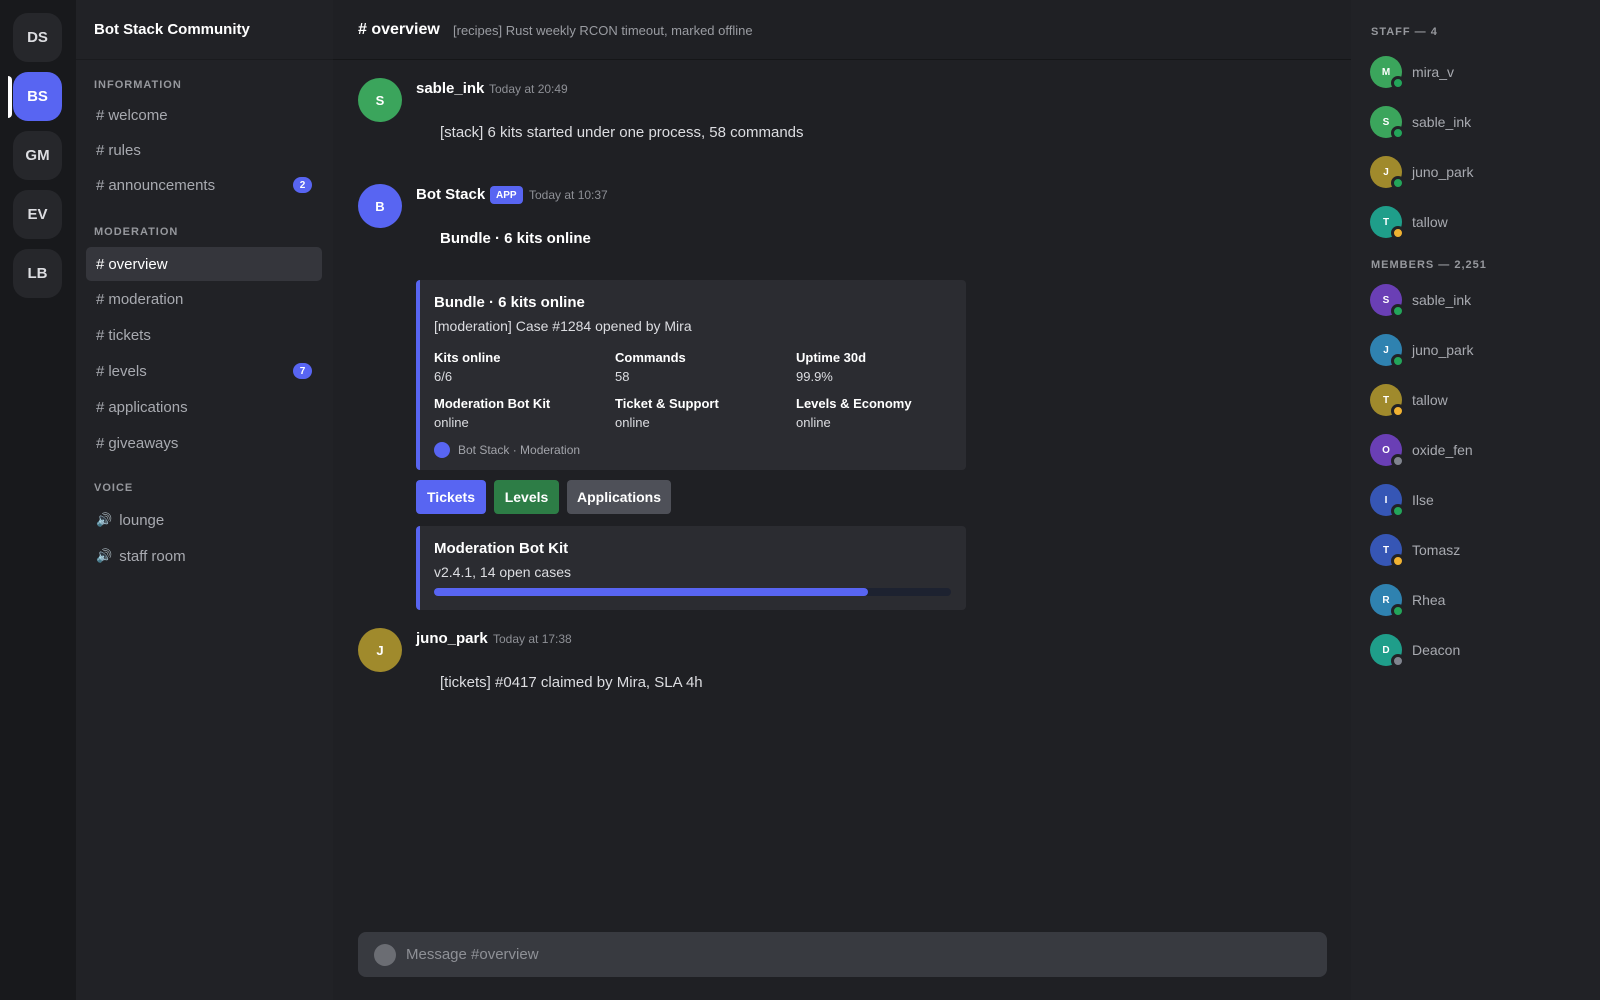  Describe the element at coordinates (37, 214) in the screenshot. I see `server-icon-ev: EV` at that location.